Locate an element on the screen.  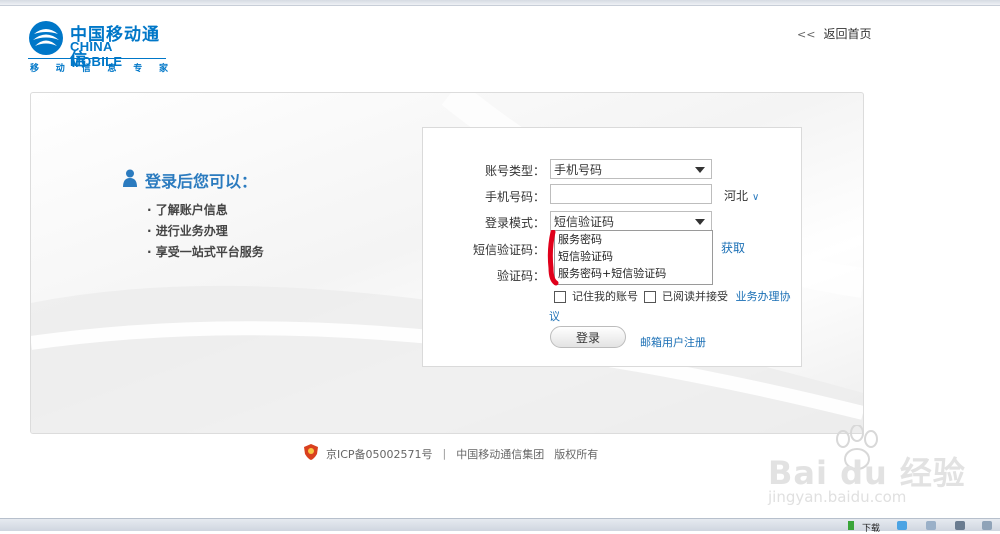
get-sms-code-link: 获取 is located at coordinates (733, 247).